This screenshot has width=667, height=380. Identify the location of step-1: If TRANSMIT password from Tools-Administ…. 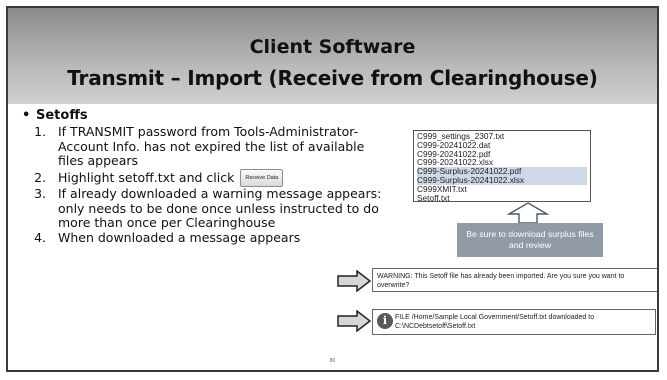
(216, 146).